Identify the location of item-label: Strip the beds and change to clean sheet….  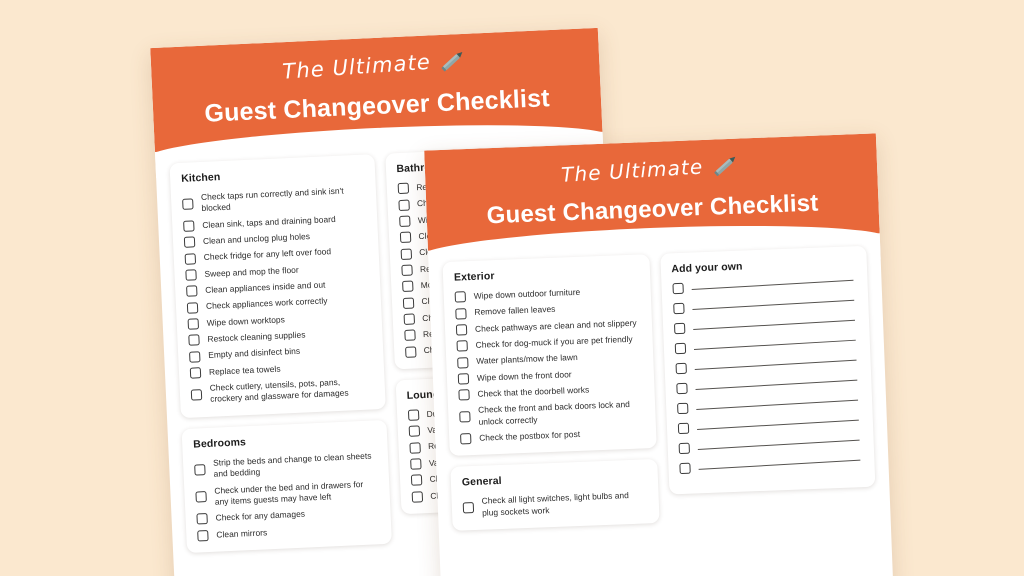
(292, 464).